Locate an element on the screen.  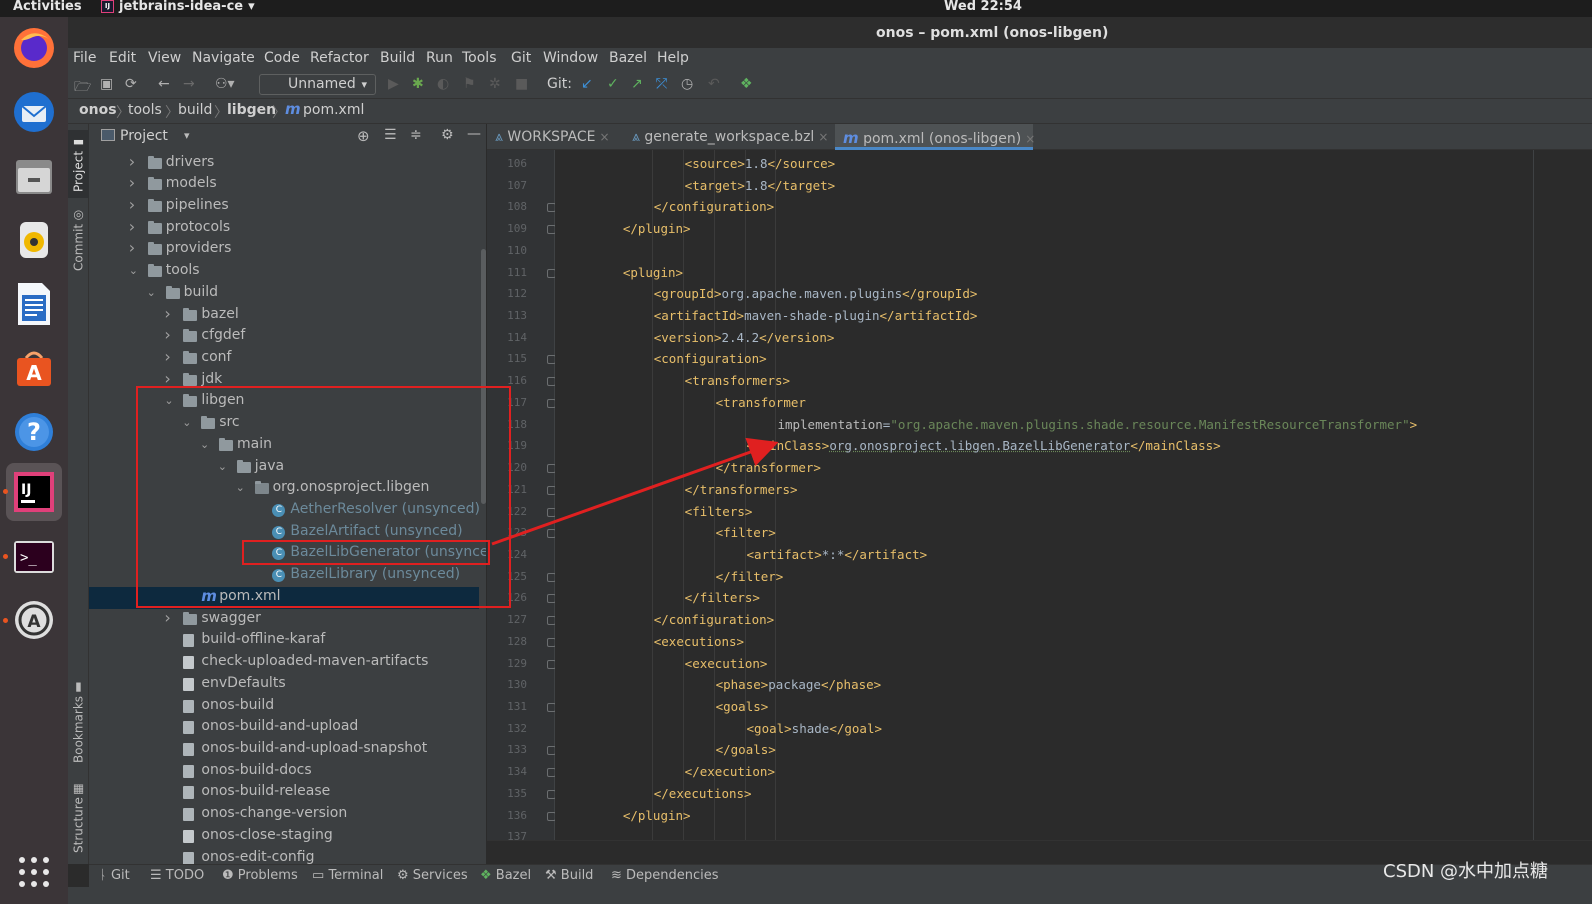
annotation-arrow is located at coordinates (635, 491).